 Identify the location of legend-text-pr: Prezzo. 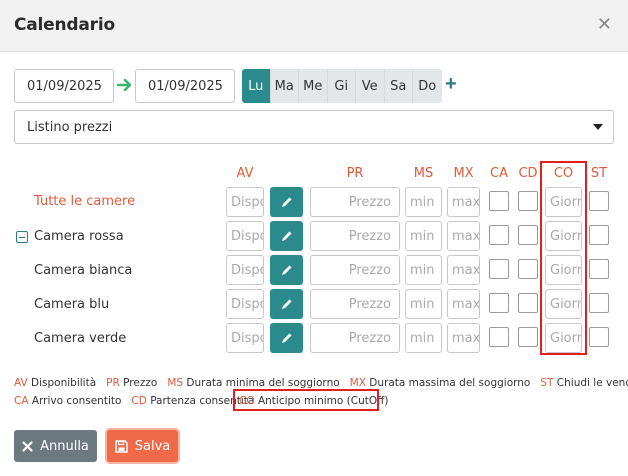
(140, 383).